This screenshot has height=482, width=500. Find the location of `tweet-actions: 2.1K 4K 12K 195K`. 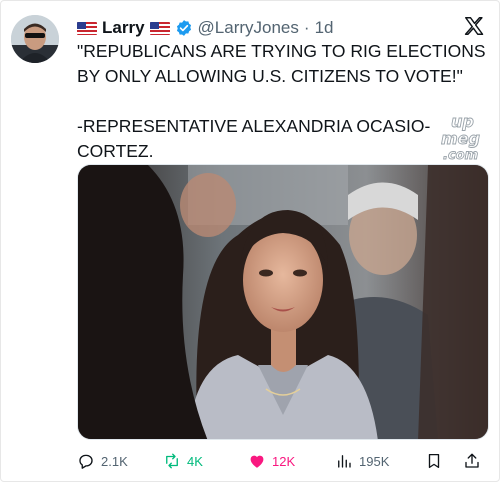

tweet-actions: 2.1K 4K 12K 195K is located at coordinates (283, 461).